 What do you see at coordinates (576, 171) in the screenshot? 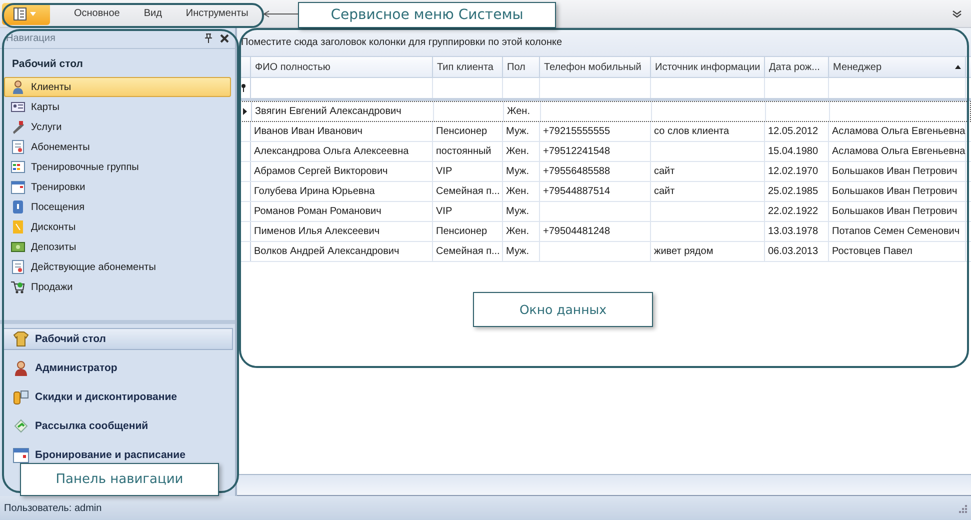
I see `table-cell: +79556485588` at bounding box center [576, 171].